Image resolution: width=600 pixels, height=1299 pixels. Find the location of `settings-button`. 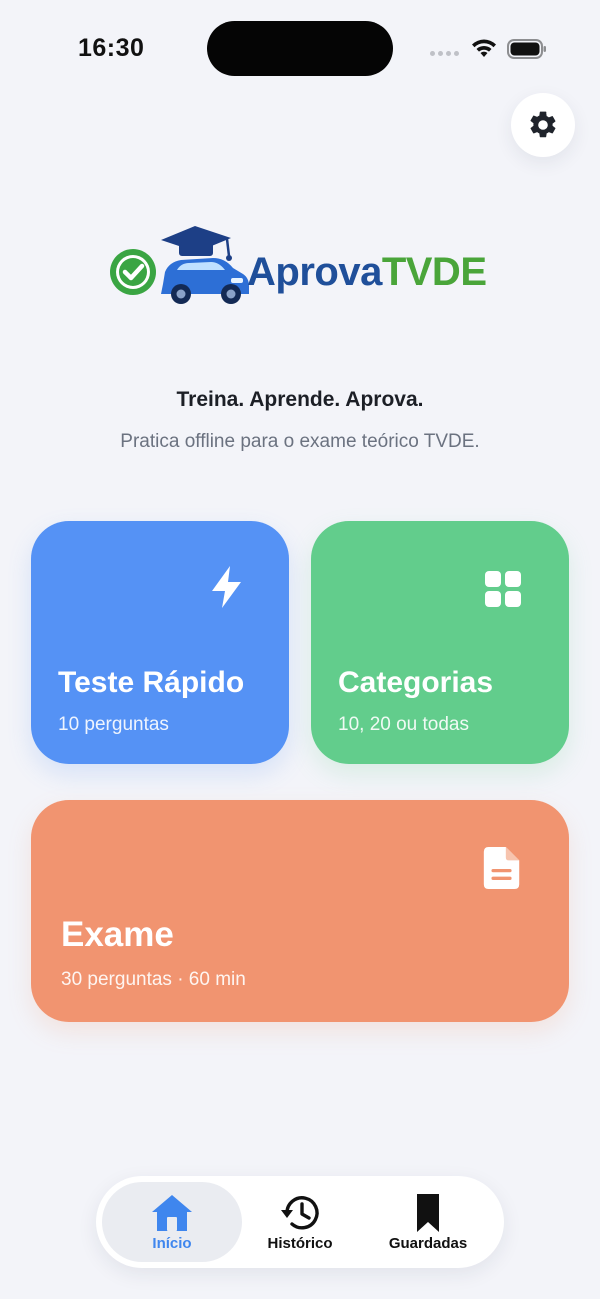

settings-button is located at coordinates (543, 125).